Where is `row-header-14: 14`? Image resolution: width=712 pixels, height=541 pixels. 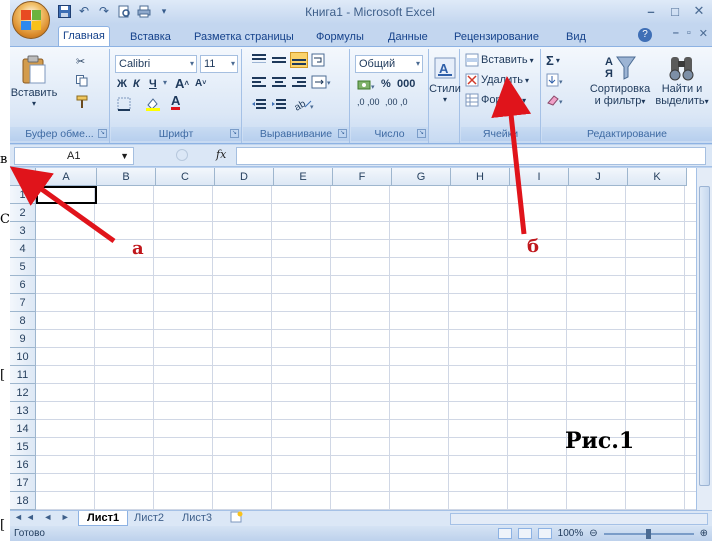
row-header-14: 14 is located at coordinates (23, 429).